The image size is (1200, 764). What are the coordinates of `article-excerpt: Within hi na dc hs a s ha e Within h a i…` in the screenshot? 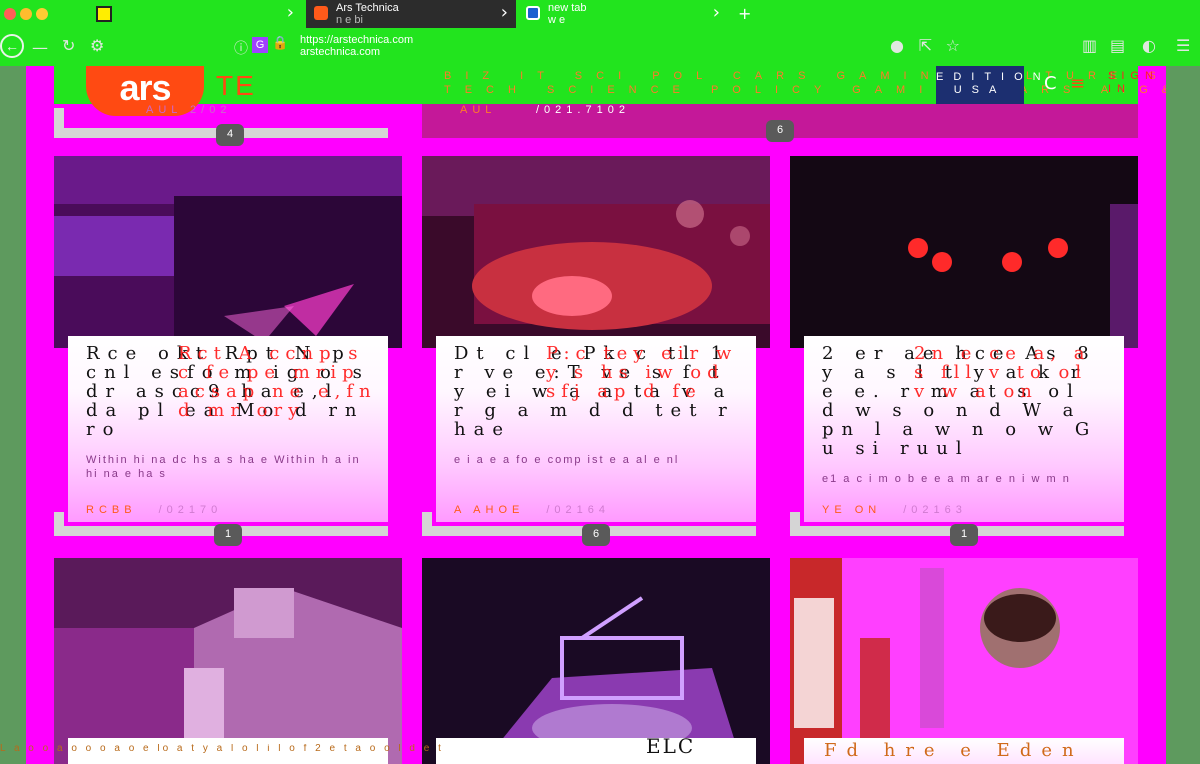 It's located at (223, 467).